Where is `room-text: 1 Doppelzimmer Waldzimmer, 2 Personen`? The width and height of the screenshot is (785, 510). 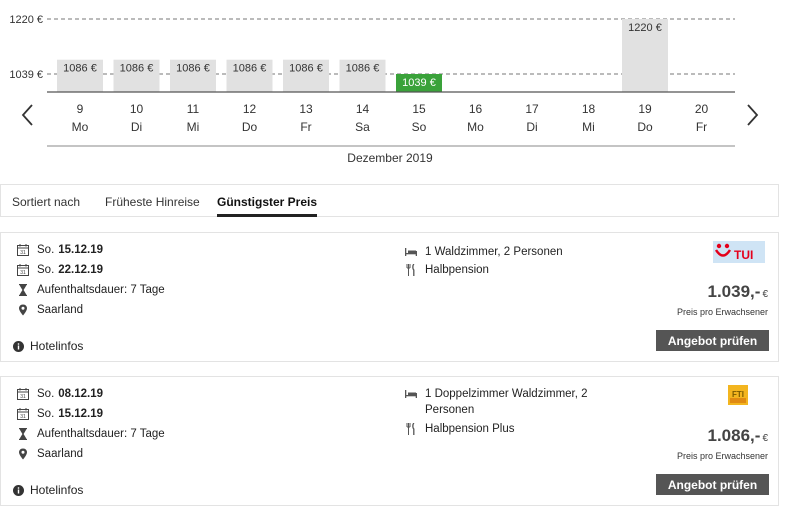
room-text: 1 Doppelzimmer Waldzimmer, 2 Personen is located at coordinates (506, 402).